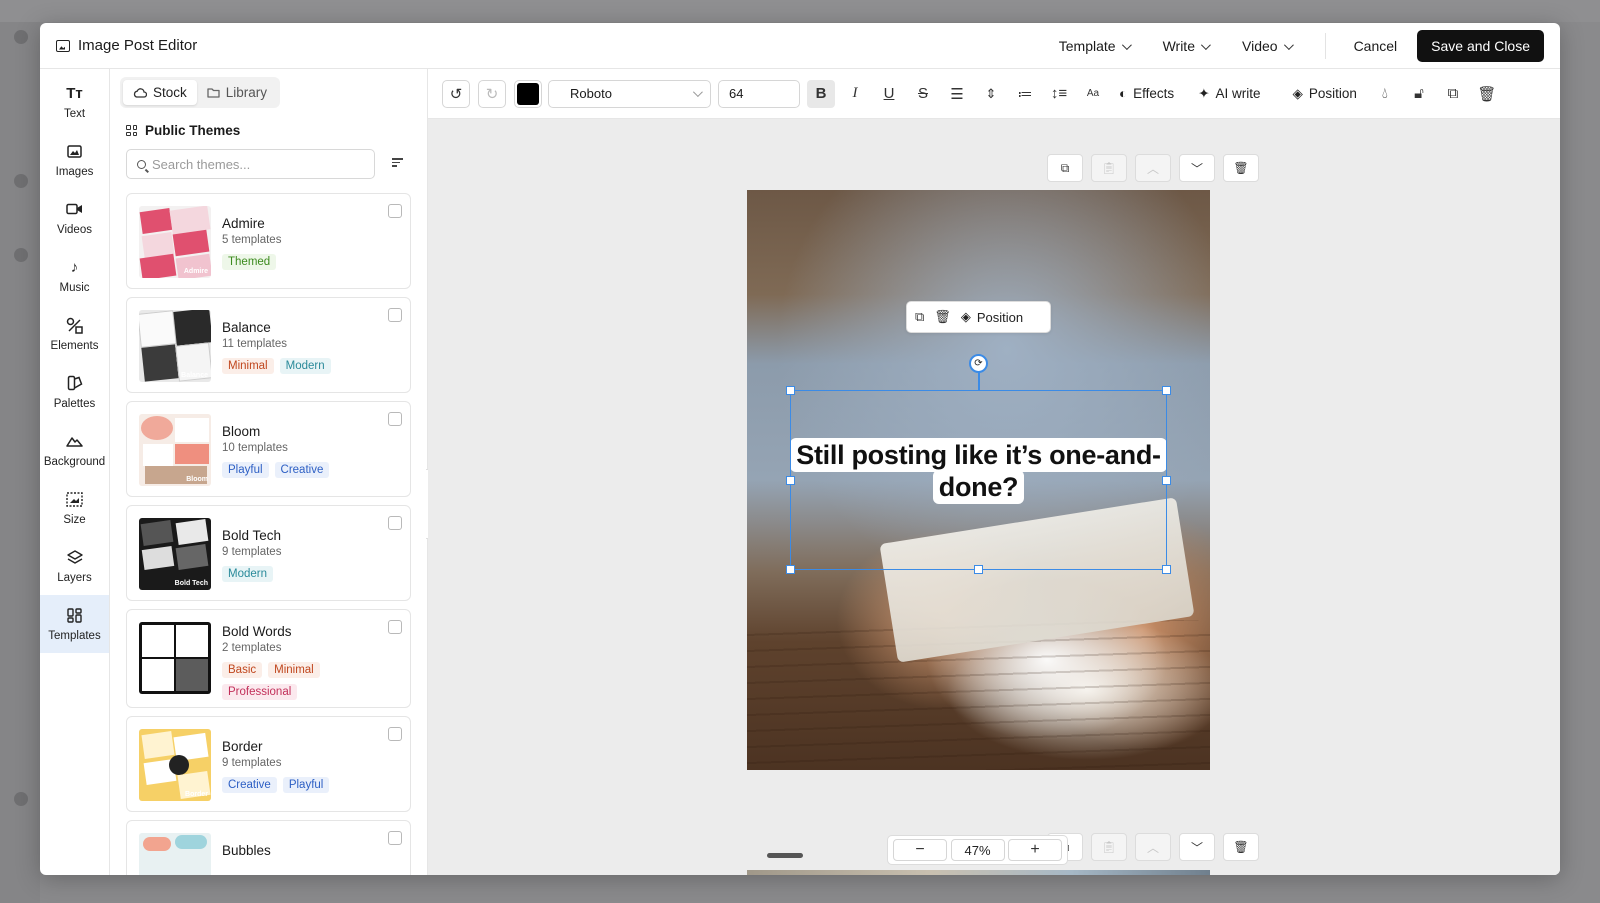 The height and width of the screenshot is (903, 1600). I want to click on font-family-select: Roboto, so click(629, 93).